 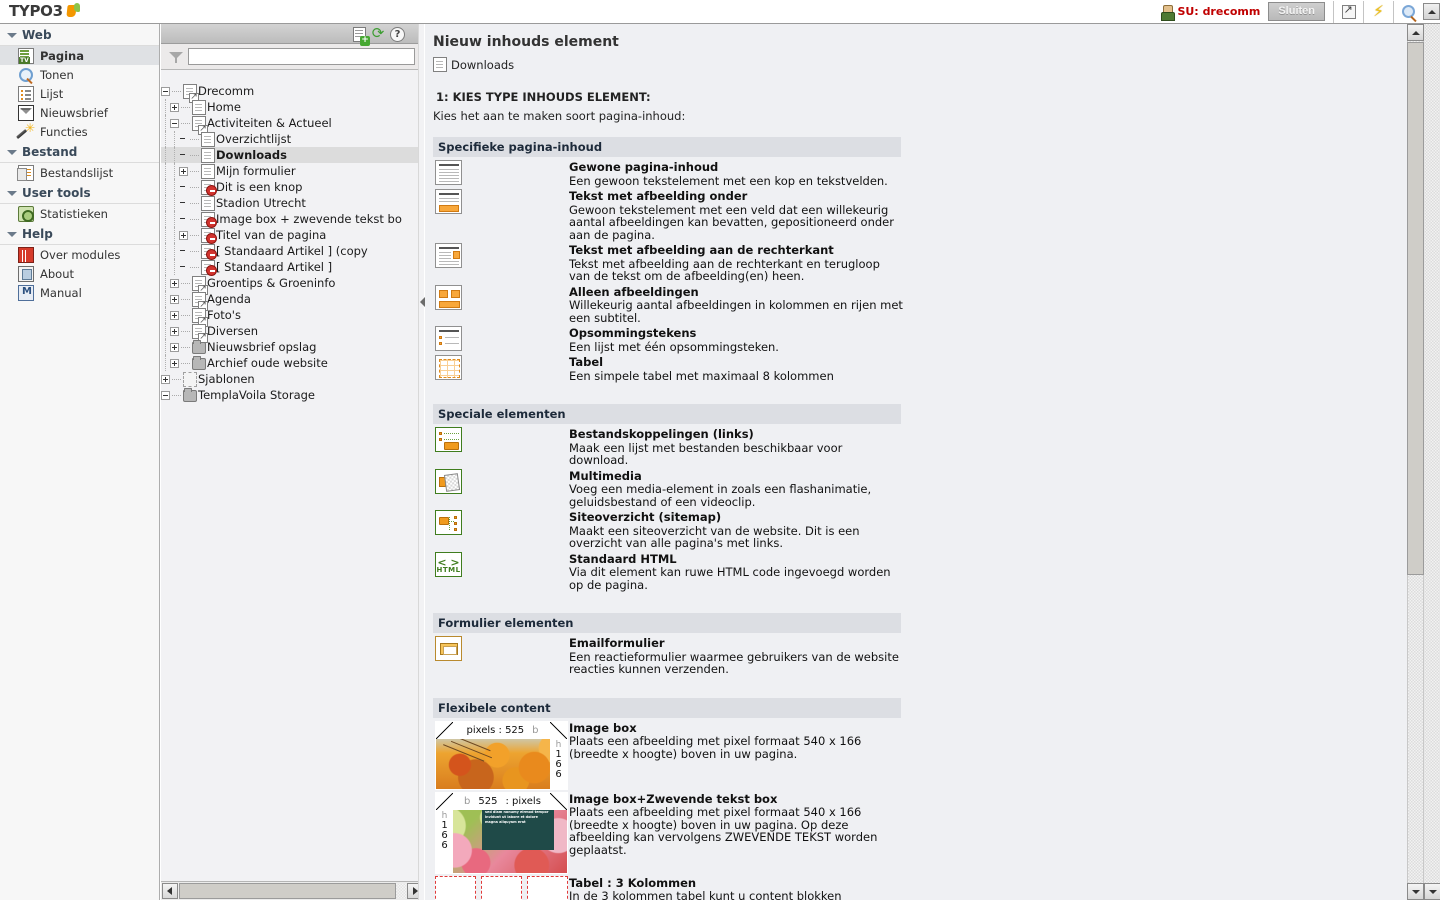 I want to click on sidebar-item-nieuwsbrief: Nieuwsbrief, so click(x=79, y=112).